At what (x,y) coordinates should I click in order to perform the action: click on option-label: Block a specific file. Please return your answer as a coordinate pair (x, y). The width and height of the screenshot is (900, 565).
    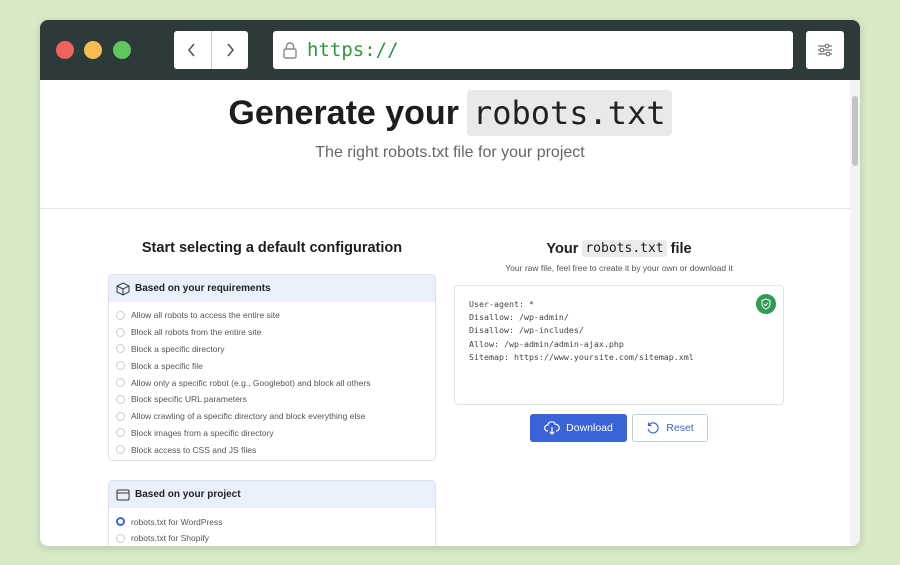
    Looking at the image, I should click on (167, 365).